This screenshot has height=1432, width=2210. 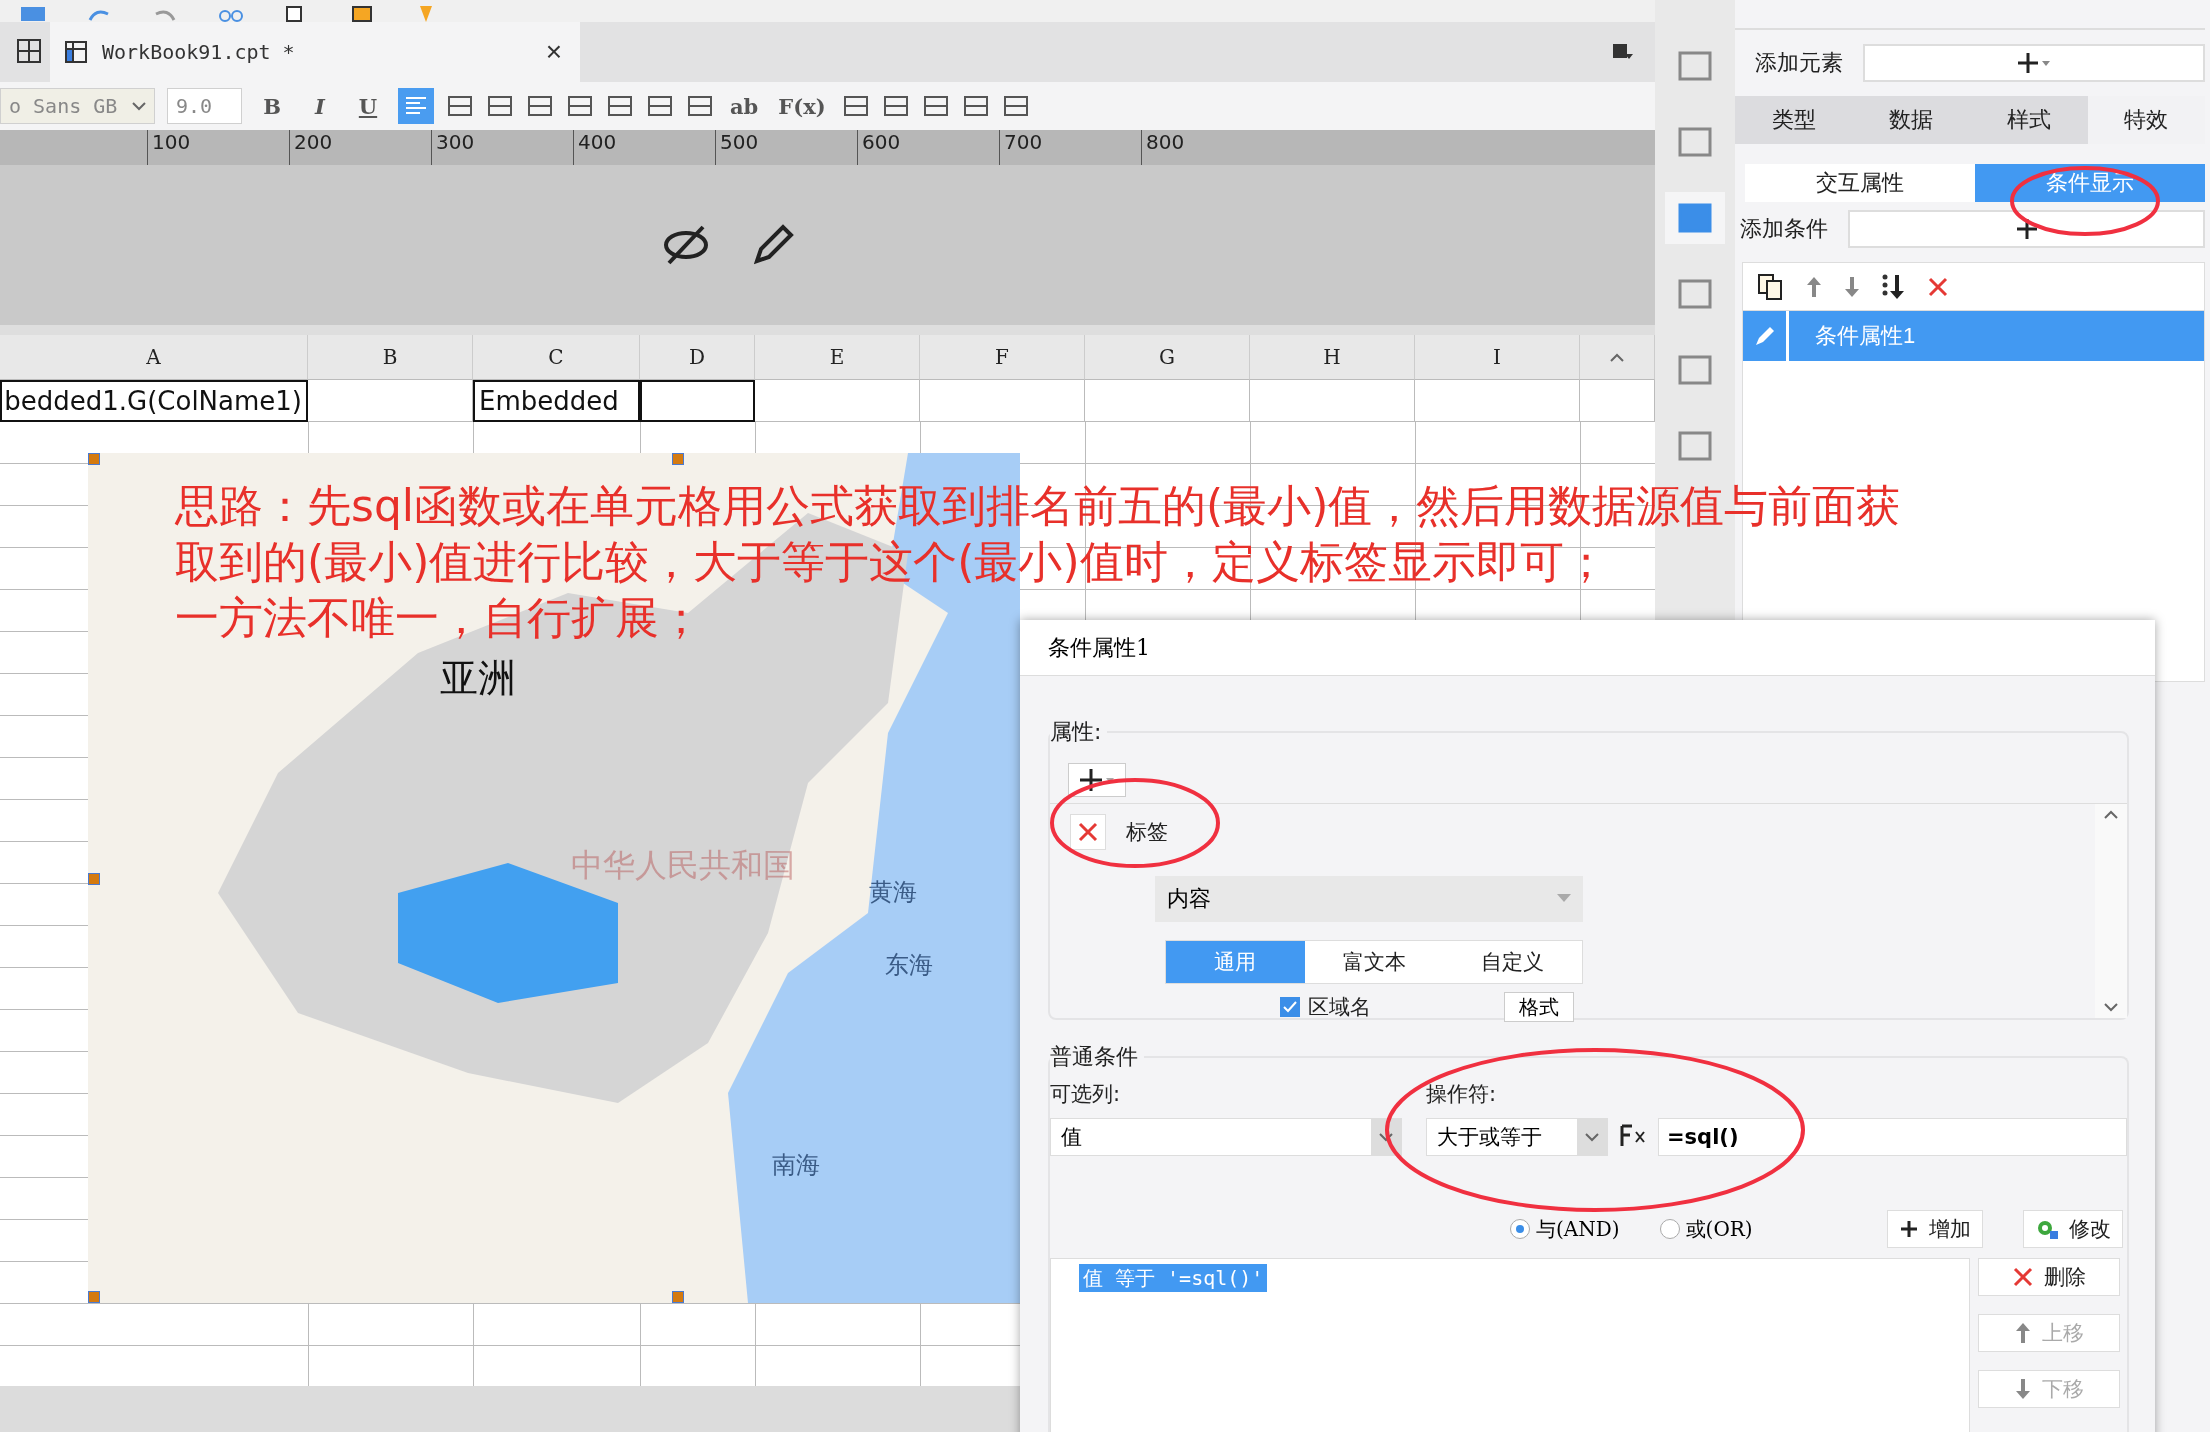 I want to click on checkbox, so click(x=1290, y=1007).